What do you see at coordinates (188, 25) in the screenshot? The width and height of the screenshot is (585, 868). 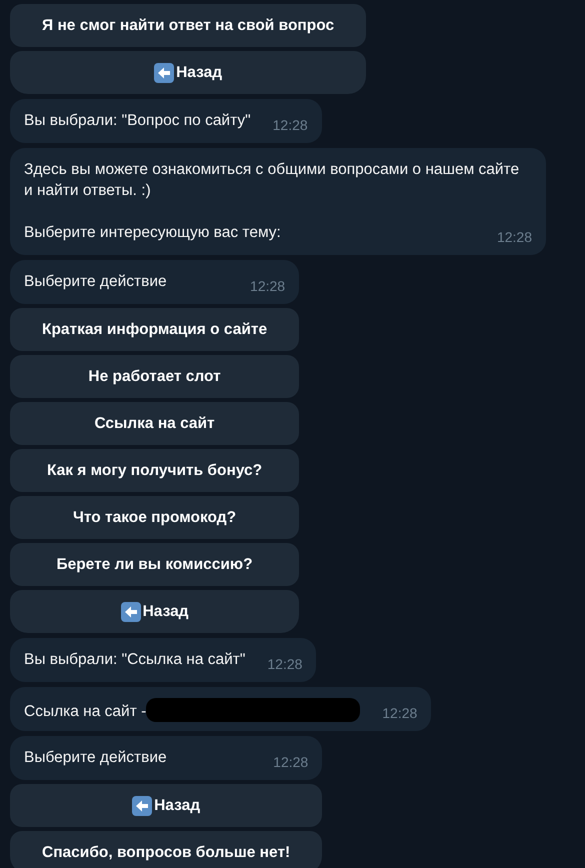 I see `keyboard-button: Я не смог найти ответ на свой вопрос` at bounding box center [188, 25].